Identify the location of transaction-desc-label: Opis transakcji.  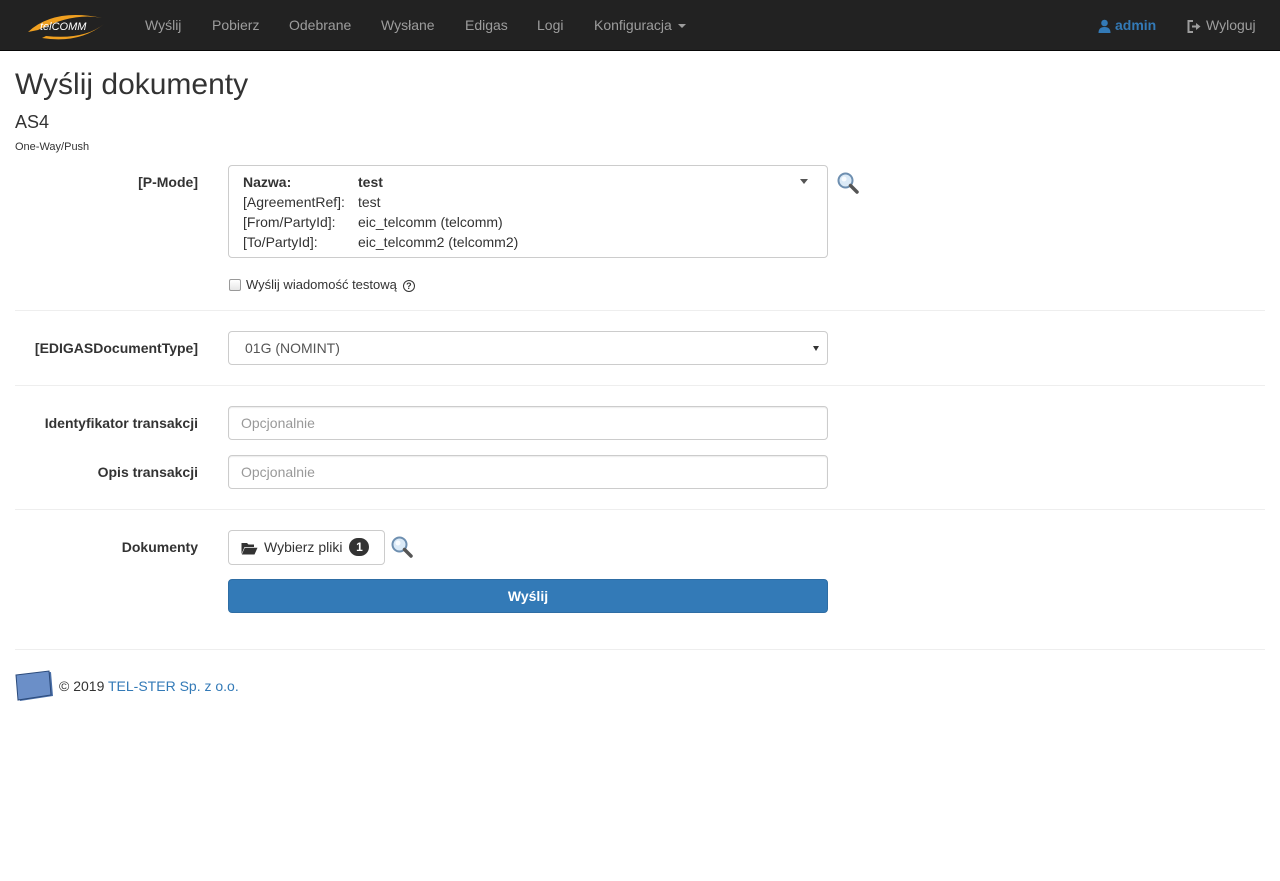
(147, 472).